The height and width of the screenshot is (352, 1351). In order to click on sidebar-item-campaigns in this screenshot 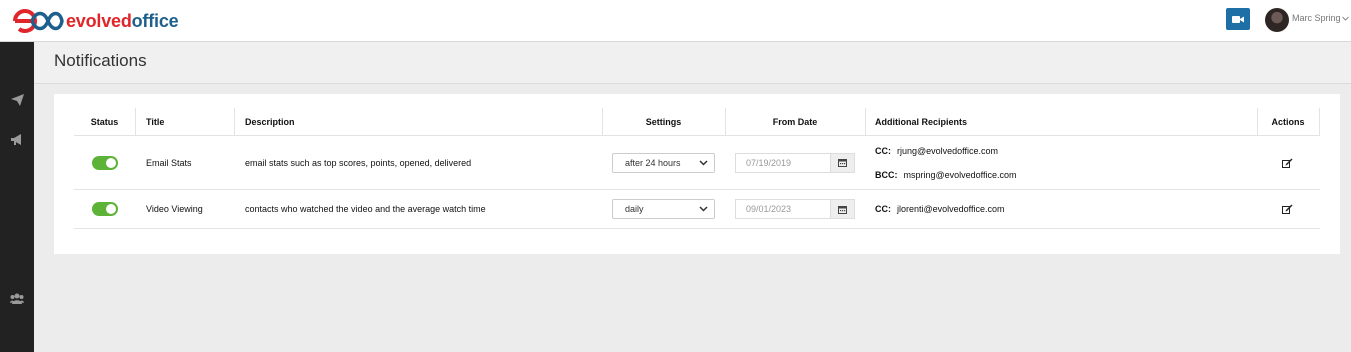, I will do `click(17, 140)`.